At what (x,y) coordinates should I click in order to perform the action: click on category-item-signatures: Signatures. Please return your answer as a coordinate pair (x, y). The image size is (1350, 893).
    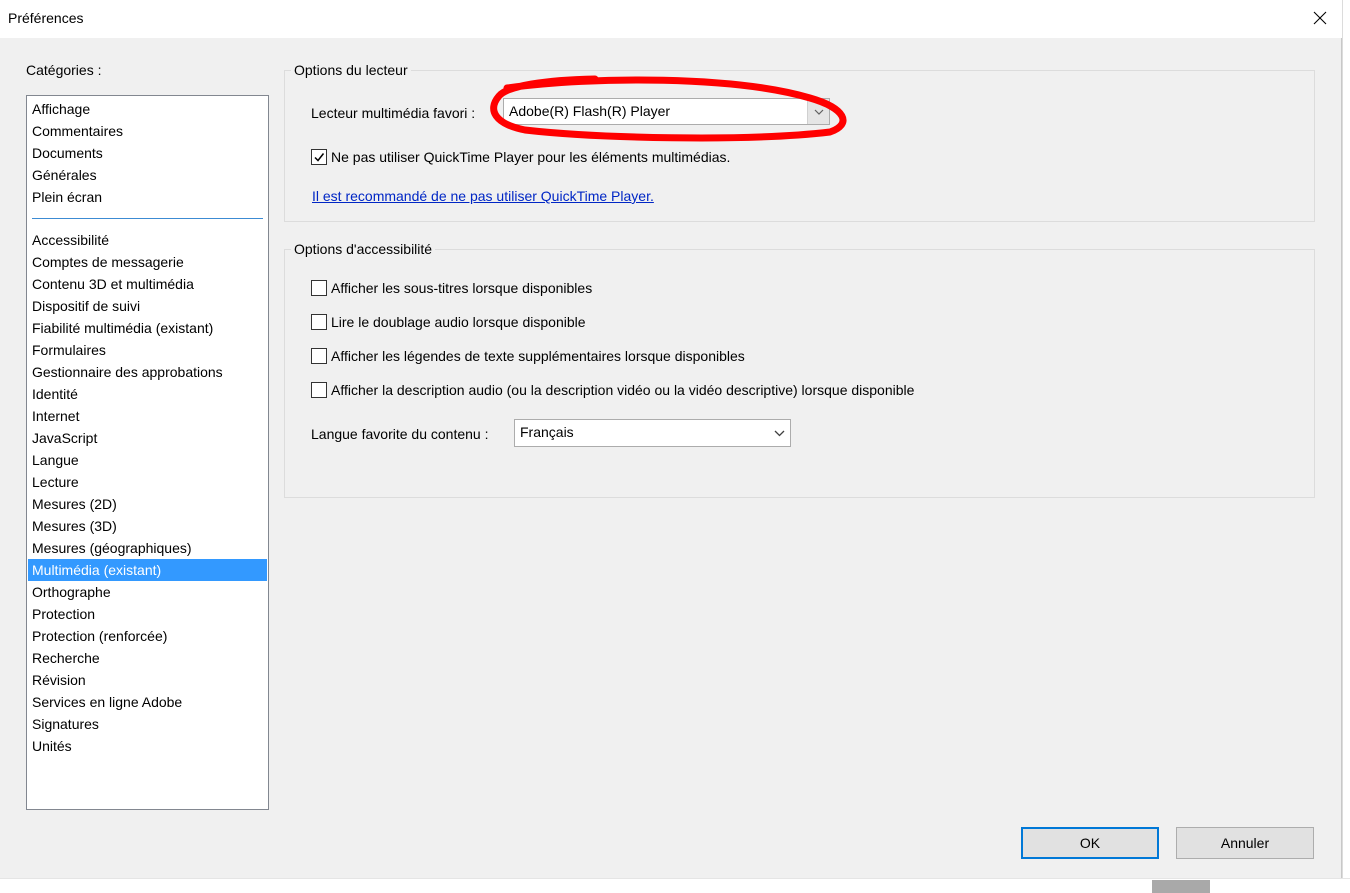
    Looking at the image, I should click on (147, 724).